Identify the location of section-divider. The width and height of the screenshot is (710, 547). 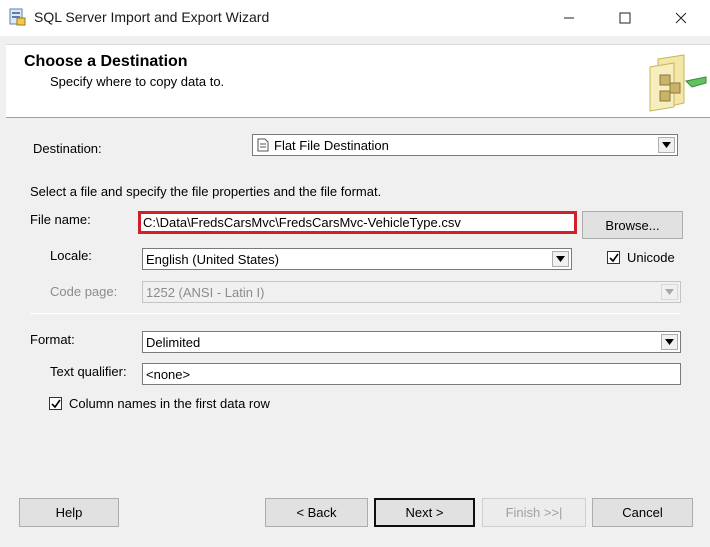
(355, 313).